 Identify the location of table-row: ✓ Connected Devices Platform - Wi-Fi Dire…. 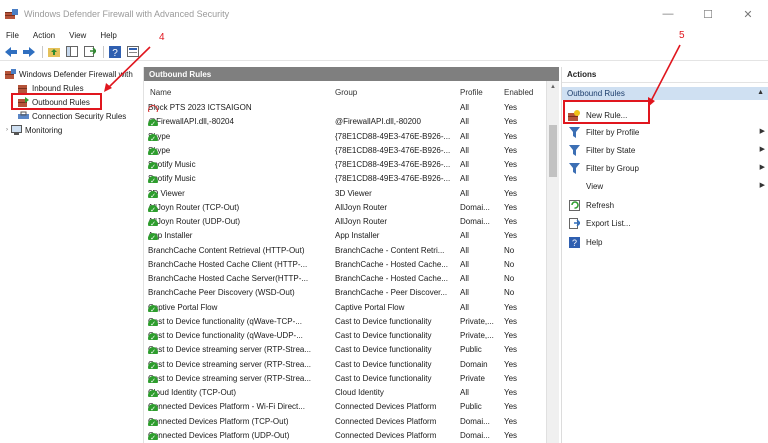
(345, 407).